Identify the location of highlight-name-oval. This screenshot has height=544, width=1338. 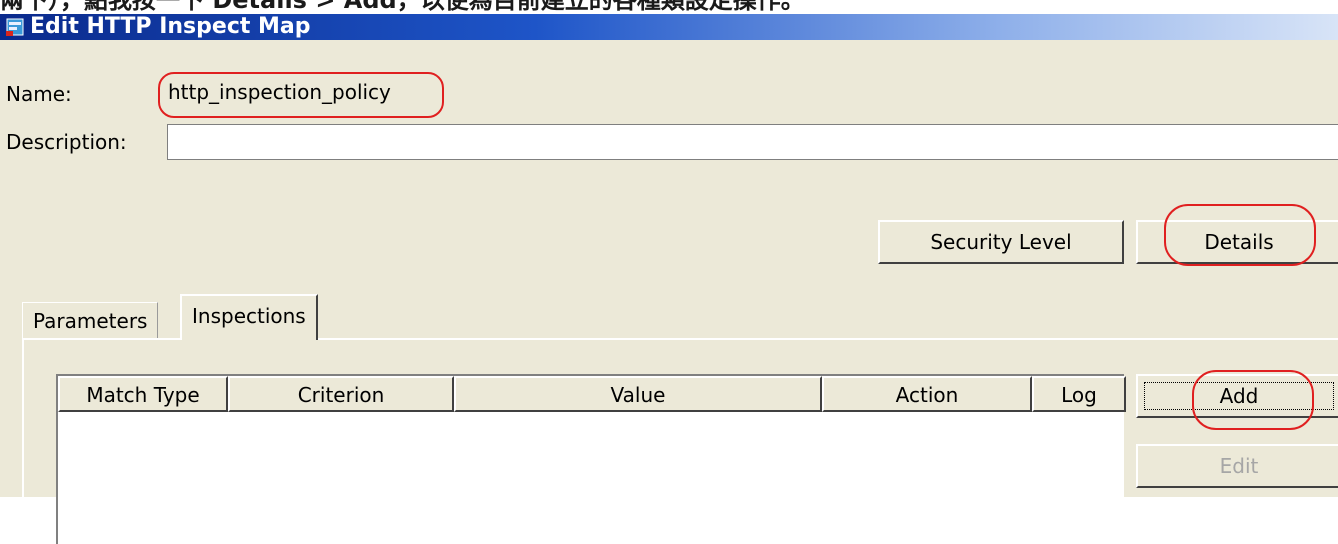
(301, 95).